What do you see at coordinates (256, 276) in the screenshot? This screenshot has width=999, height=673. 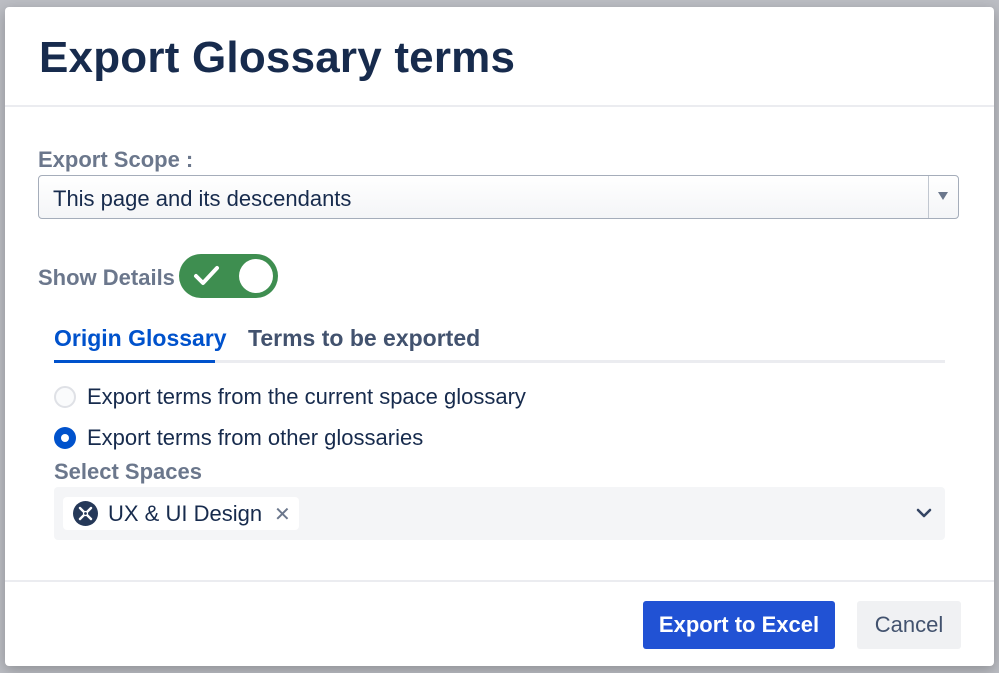 I see `toggle-knob` at bounding box center [256, 276].